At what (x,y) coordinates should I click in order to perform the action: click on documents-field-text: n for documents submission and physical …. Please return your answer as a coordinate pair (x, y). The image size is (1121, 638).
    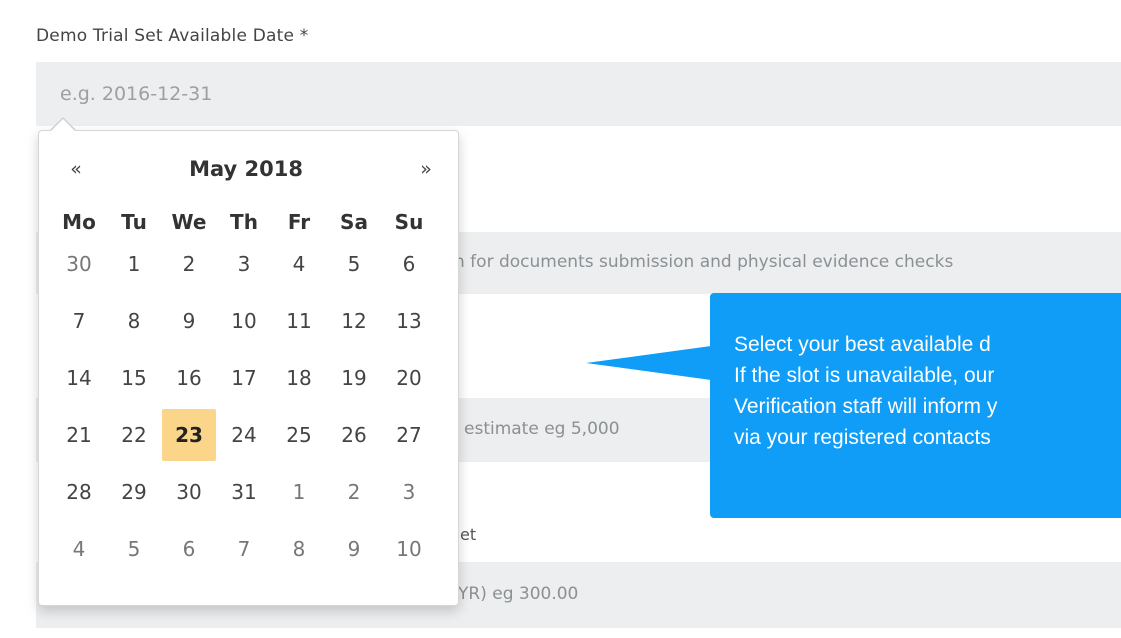
    Looking at the image, I should click on (704, 262).